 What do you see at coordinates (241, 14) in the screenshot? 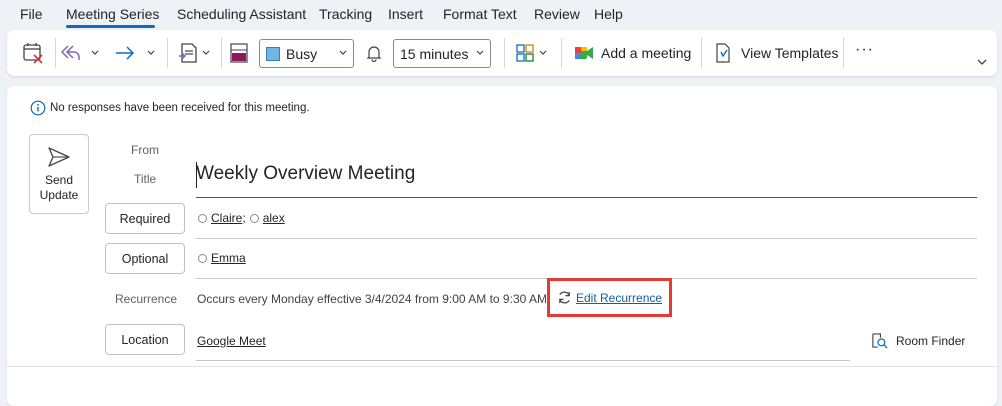
I see `tab-scheduling-assistant: Scheduling Assistant` at bounding box center [241, 14].